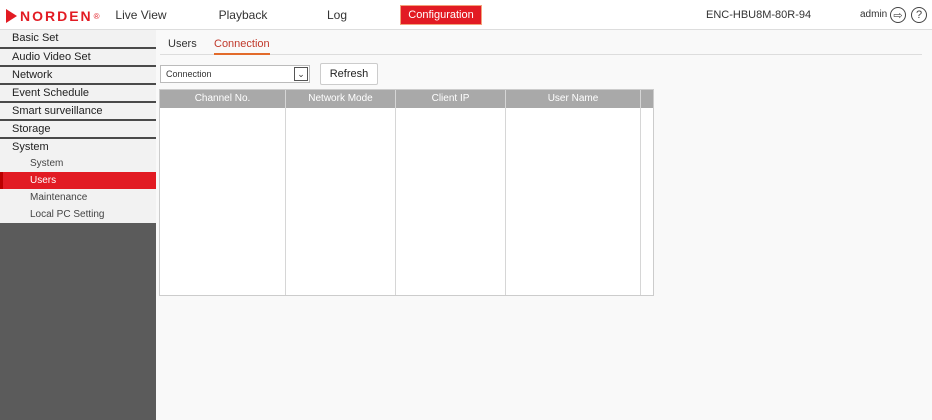 The height and width of the screenshot is (420, 932). I want to click on sidebar-item-audio-video-set: Audio Video Set, so click(78, 56).